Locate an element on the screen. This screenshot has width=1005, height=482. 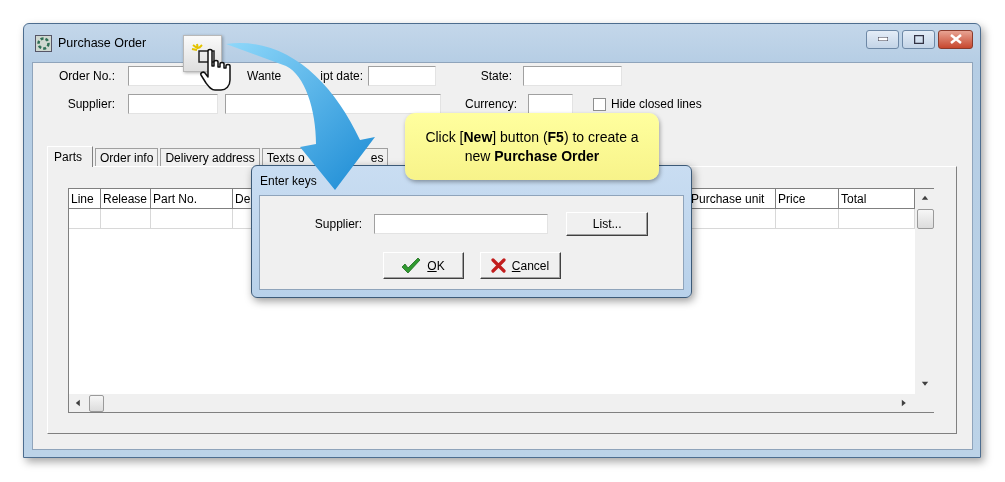
close-icon is located at coordinates (955, 39).